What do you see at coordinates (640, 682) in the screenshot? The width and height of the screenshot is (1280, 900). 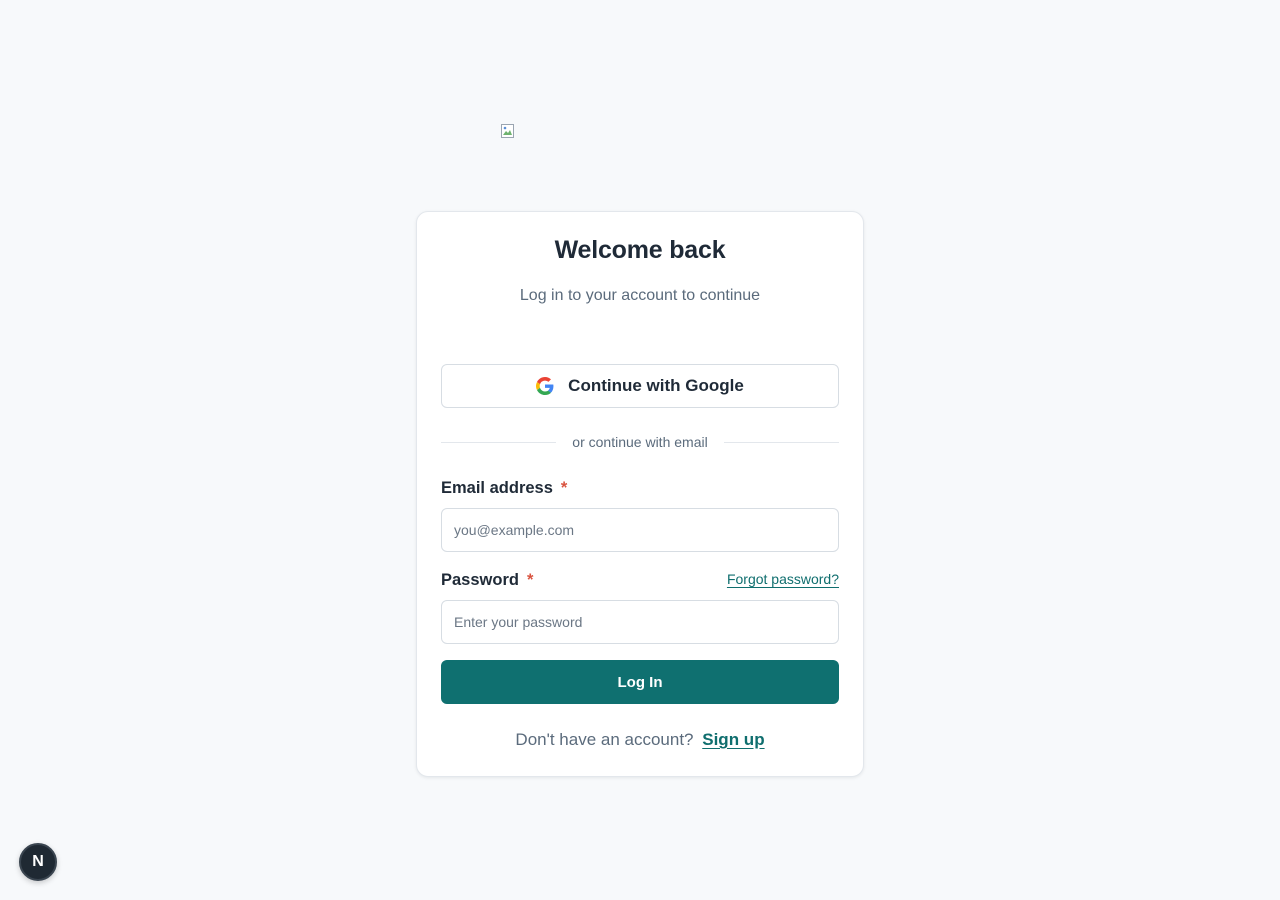 I see `login-button: Log In` at bounding box center [640, 682].